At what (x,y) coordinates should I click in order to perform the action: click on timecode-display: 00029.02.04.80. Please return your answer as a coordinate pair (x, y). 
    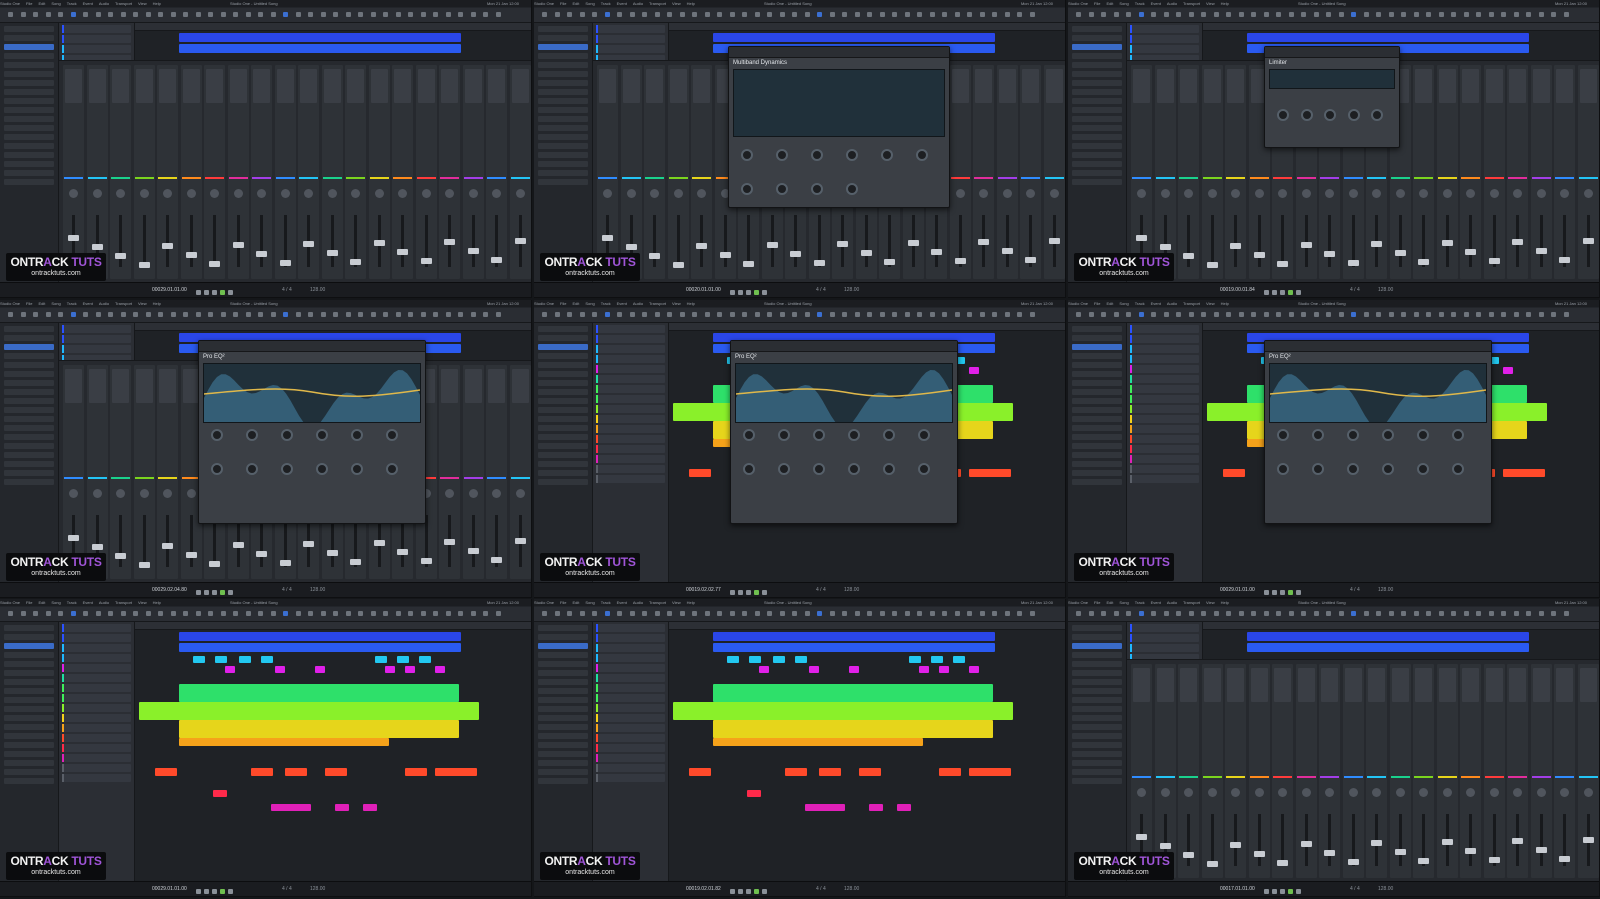
    Looking at the image, I should click on (169, 590).